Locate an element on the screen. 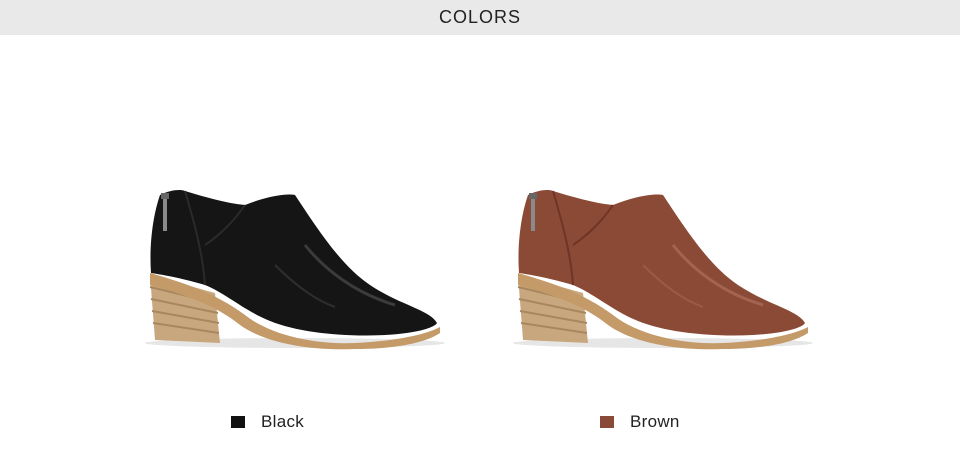 This screenshot has height=472, width=960. header-bar: COLORS is located at coordinates (480, 17).